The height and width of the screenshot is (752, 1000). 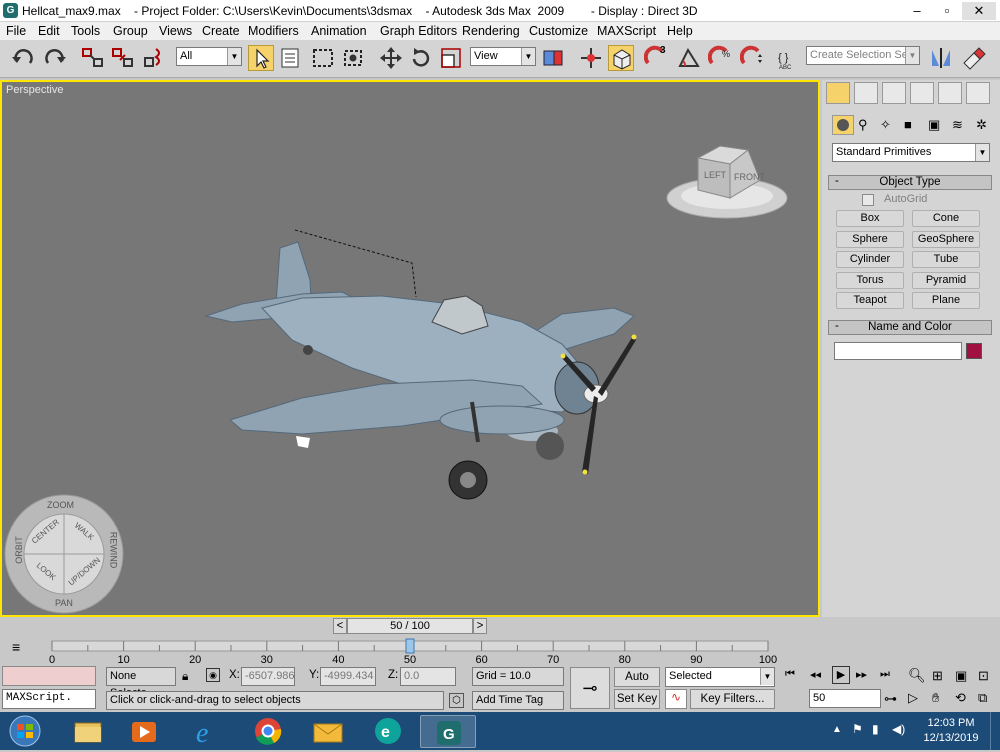 I want to click on unlink-icon, so click(x=123, y=58).